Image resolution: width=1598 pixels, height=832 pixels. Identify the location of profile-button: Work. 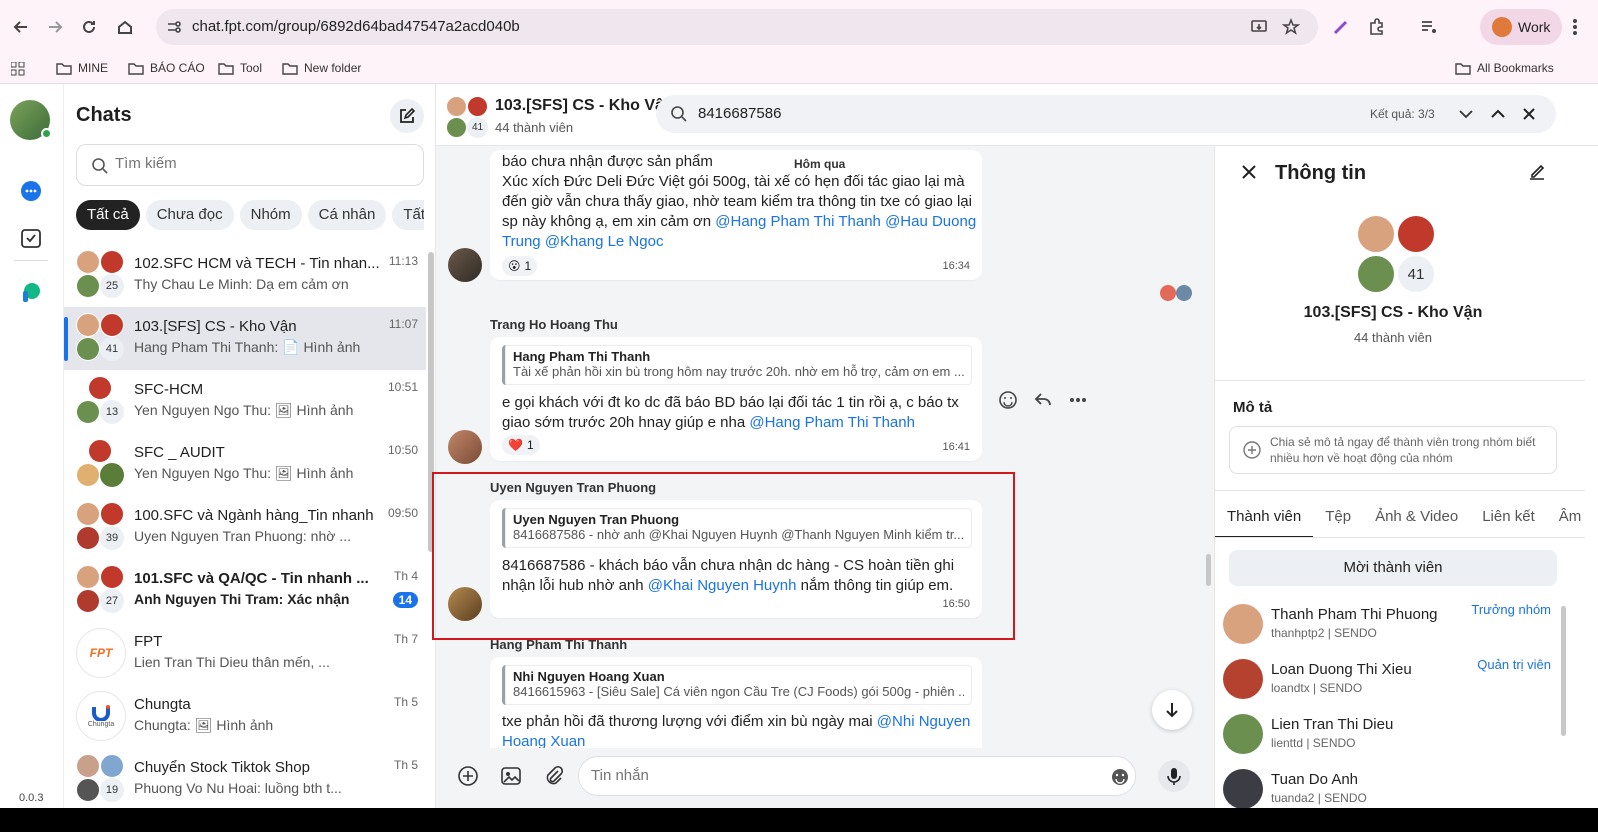
(1521, 27).